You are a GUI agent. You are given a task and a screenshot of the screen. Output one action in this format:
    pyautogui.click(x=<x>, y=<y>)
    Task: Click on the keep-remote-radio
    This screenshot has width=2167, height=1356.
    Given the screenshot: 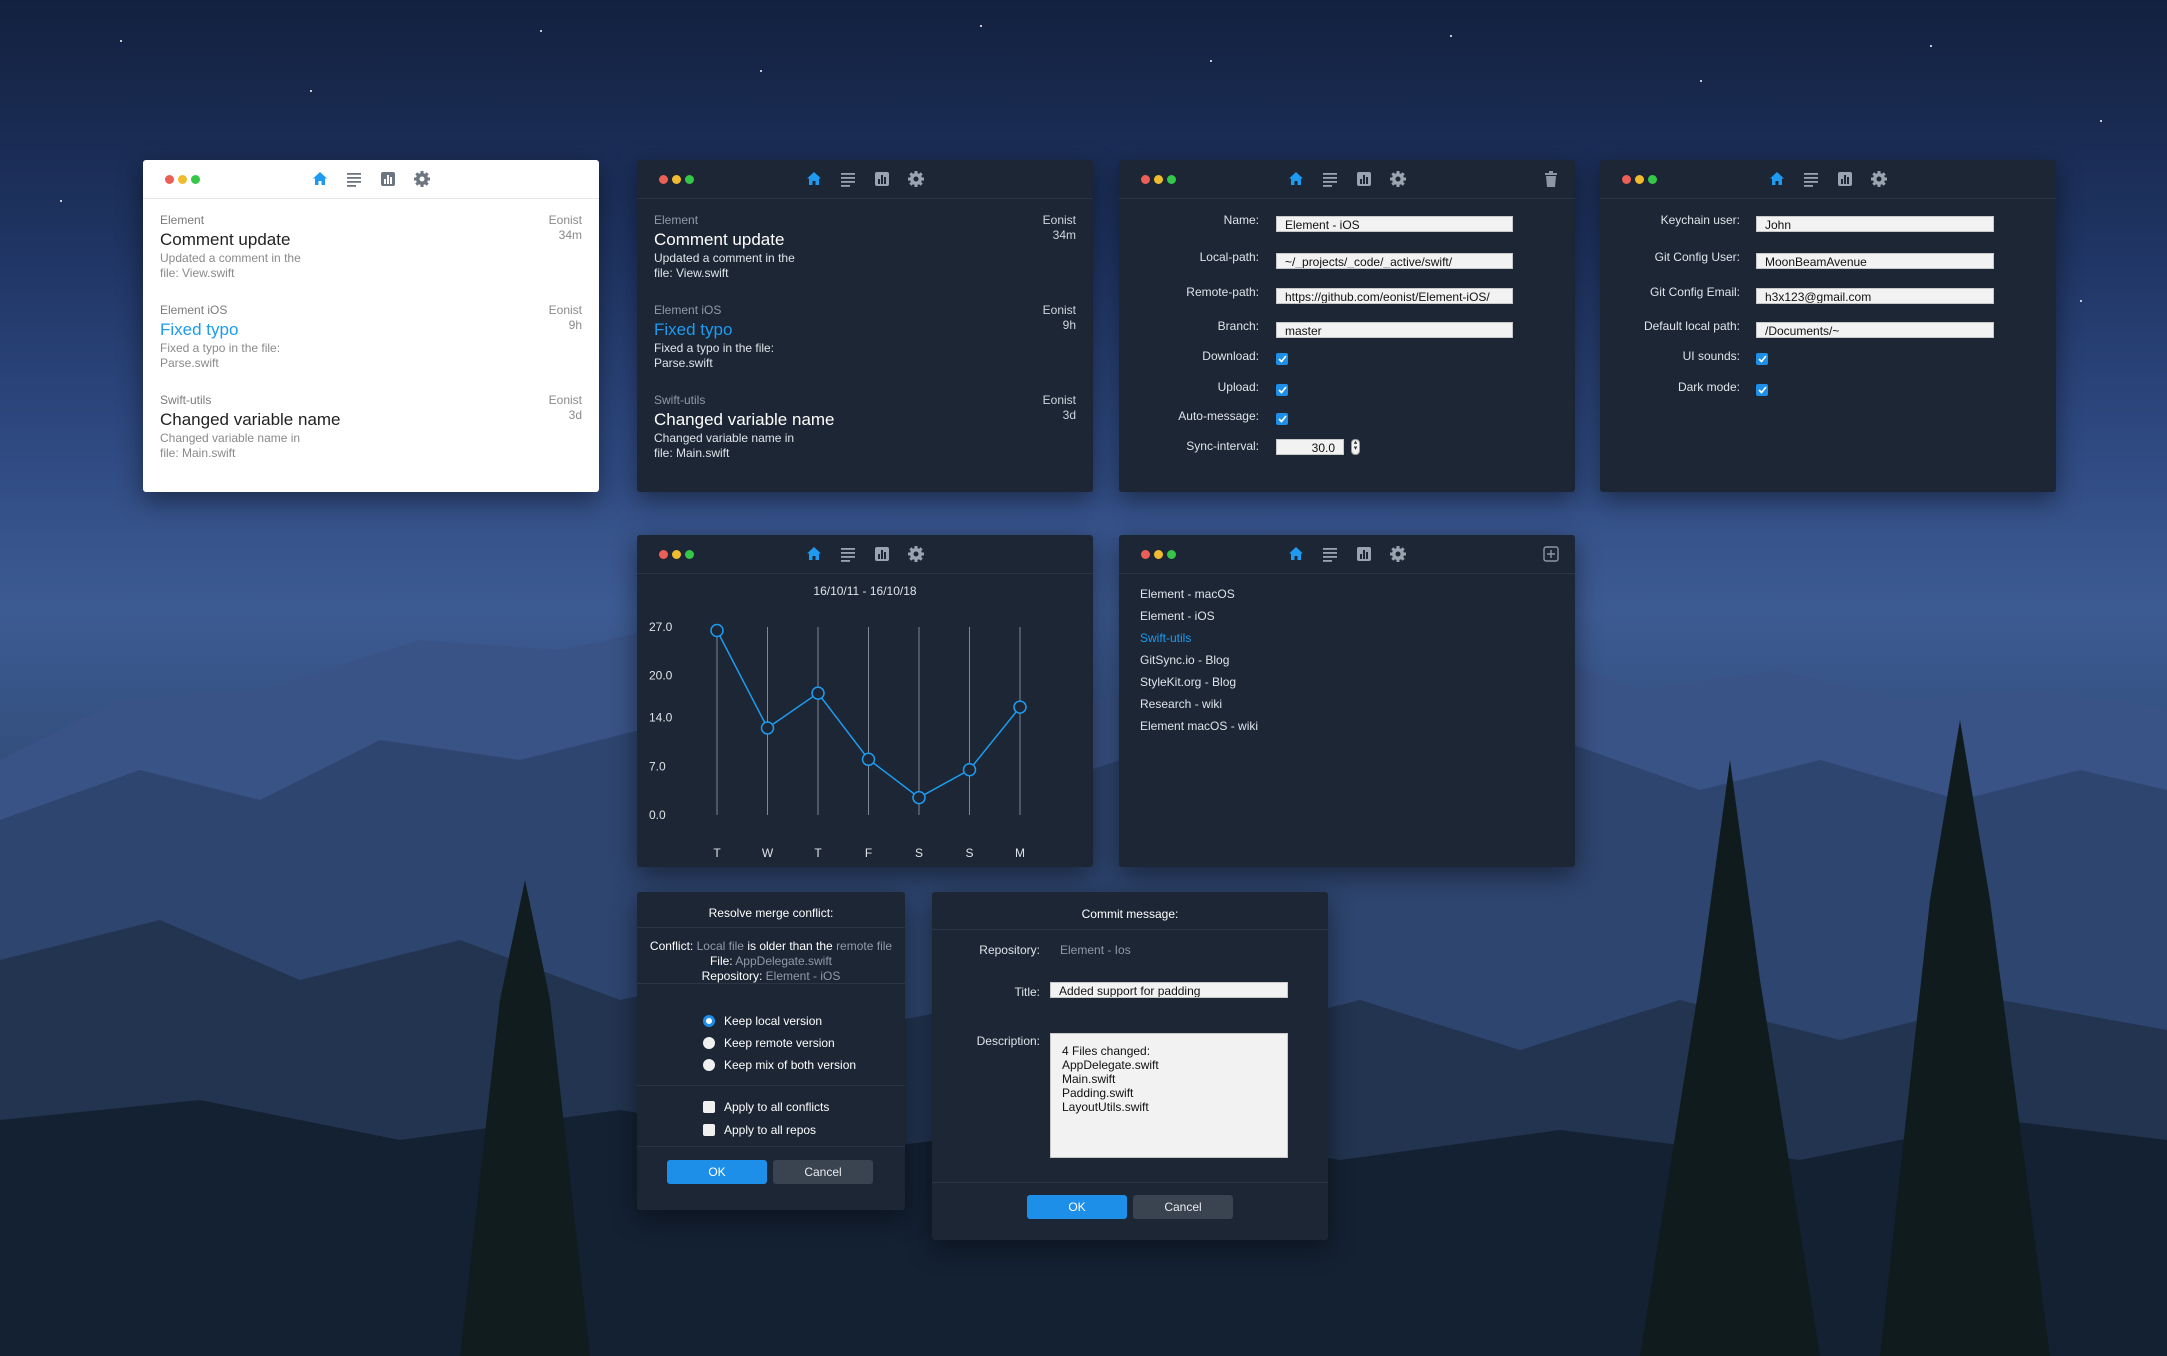 What is the action you would take?
    pyautogui.click(x=709, y=1043)
    